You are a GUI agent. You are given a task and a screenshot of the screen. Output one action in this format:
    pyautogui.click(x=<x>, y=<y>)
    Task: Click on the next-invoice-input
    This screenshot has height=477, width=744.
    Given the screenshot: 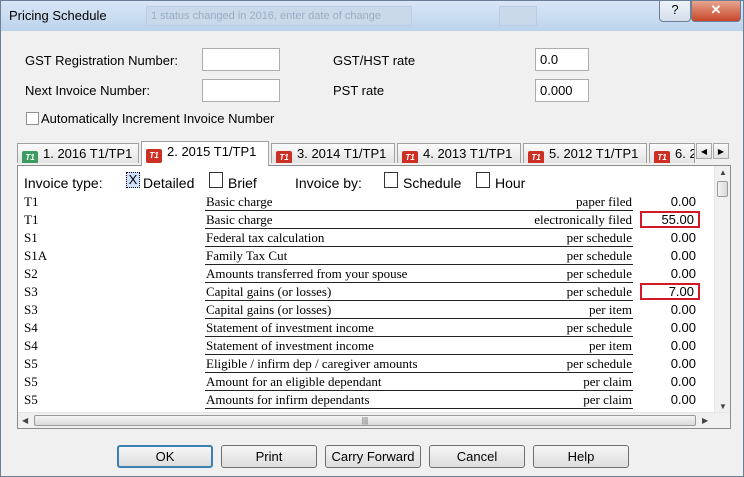 What is the action you would take?
    pyautogui.click(x=241, y=90)
    